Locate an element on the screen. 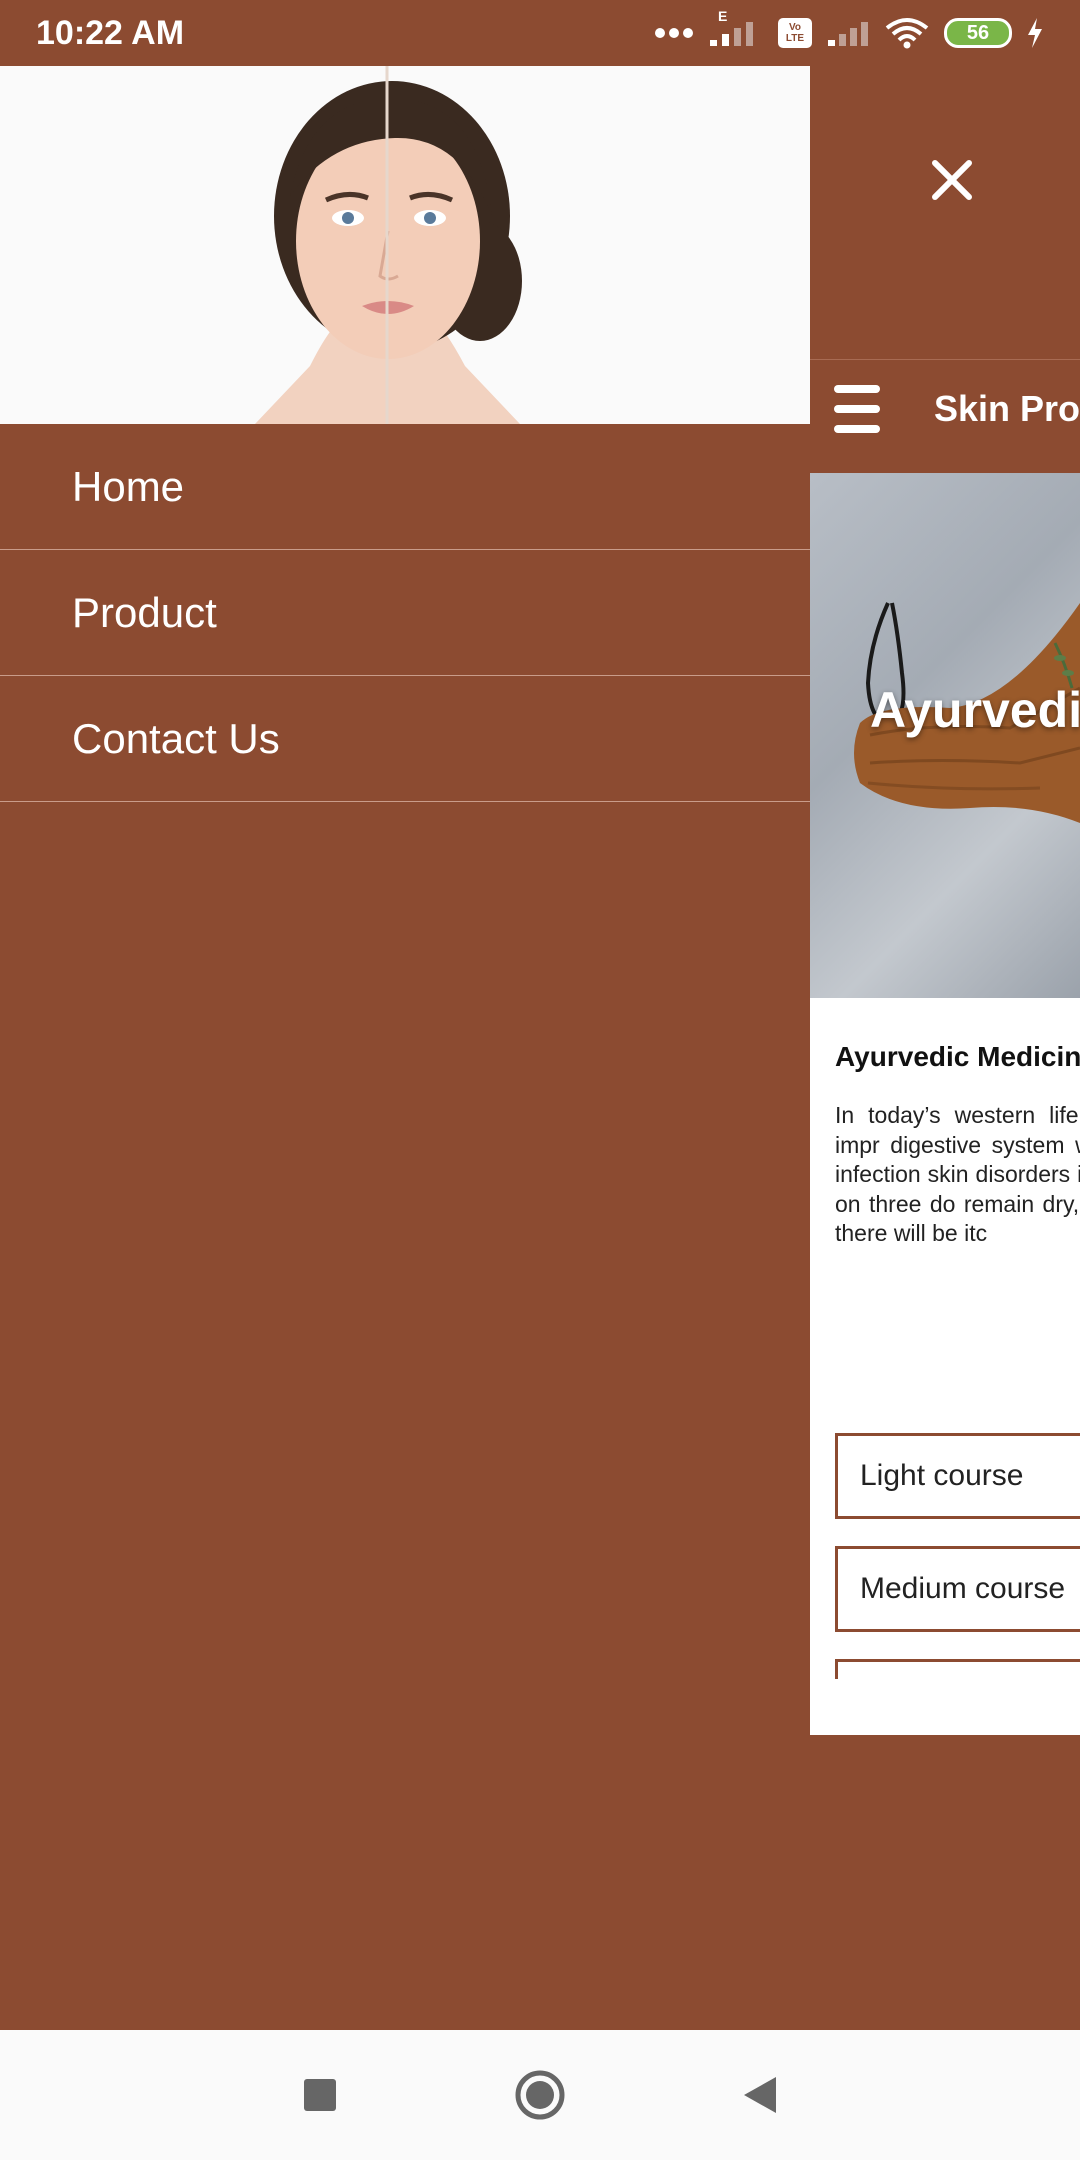 The height and width of the screenshot is (2160, 1080). volte-icon: Vo LTE is located at coordinates (795, 33).